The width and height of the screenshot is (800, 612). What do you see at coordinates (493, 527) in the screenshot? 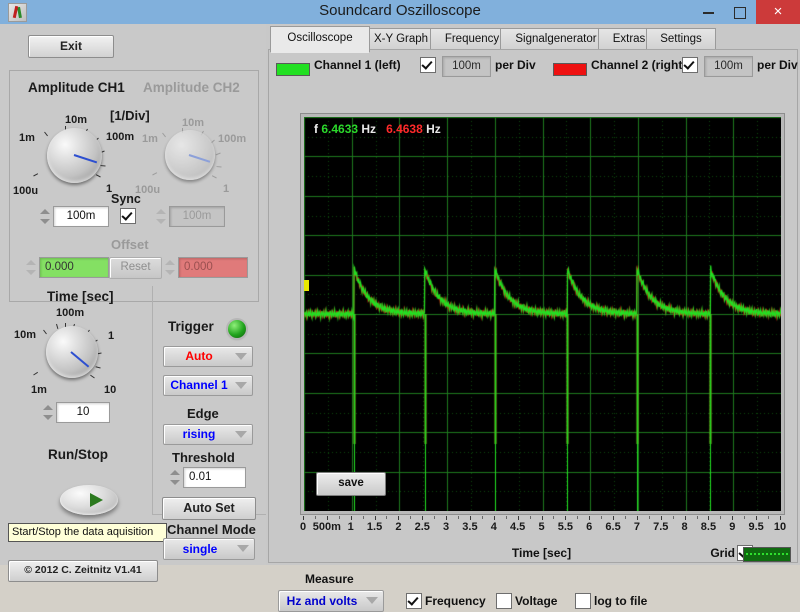
I see `x-axis-tick-label: 4` at bounding box center [493, 527].